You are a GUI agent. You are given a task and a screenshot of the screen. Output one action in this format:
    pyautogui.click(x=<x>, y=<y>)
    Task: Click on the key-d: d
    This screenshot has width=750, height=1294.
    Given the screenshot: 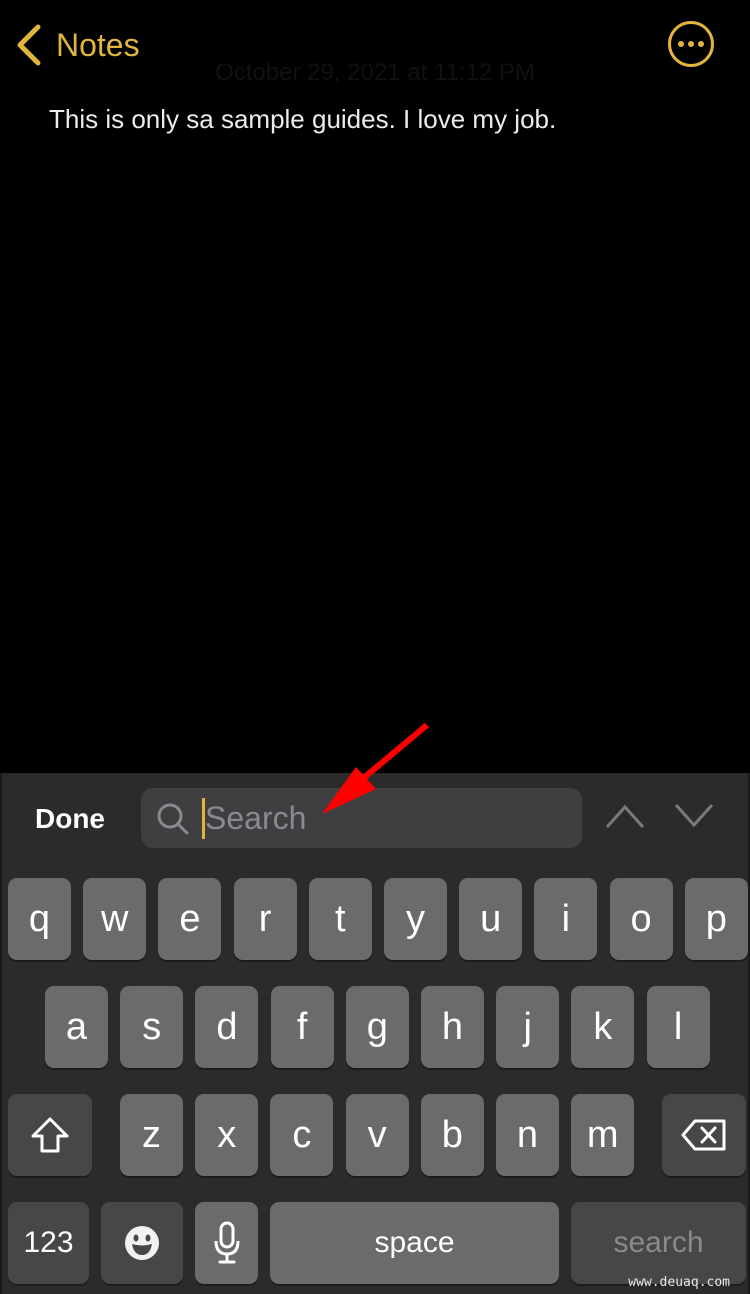 What is the action you would take?
    pyautogui.click(x=227, y=1027)
    